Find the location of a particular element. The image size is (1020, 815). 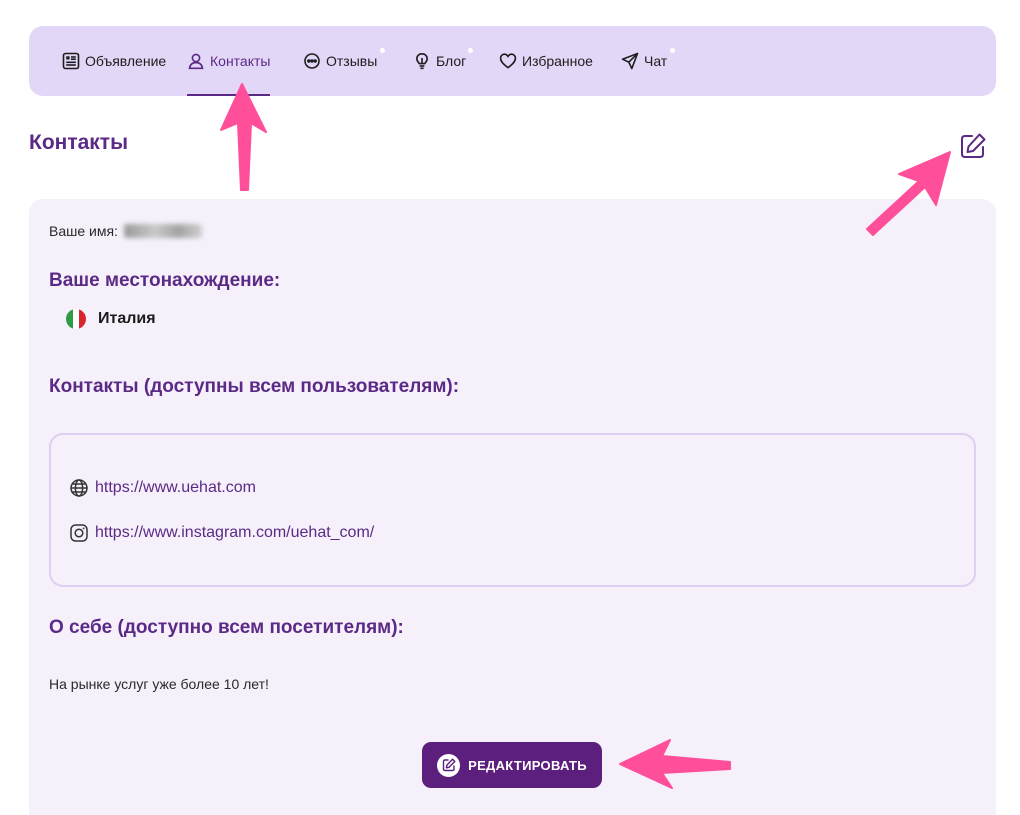

pencil-icon is located at coordinates (449, 765).